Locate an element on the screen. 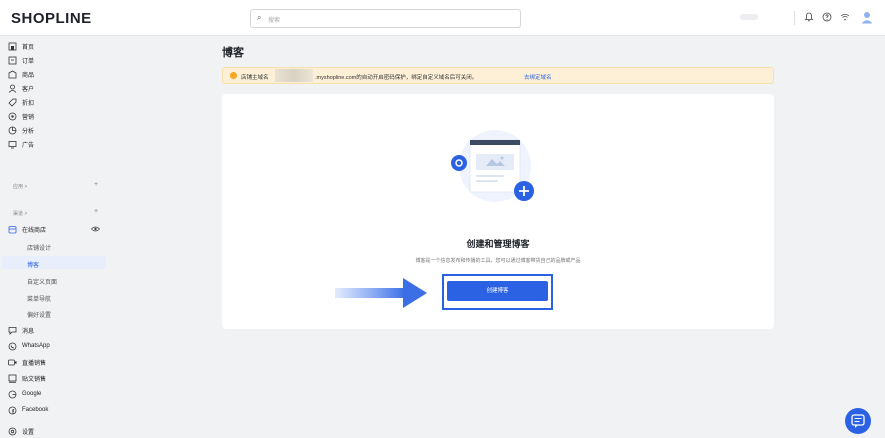  bell-icon is located at coordinates (809, 18).